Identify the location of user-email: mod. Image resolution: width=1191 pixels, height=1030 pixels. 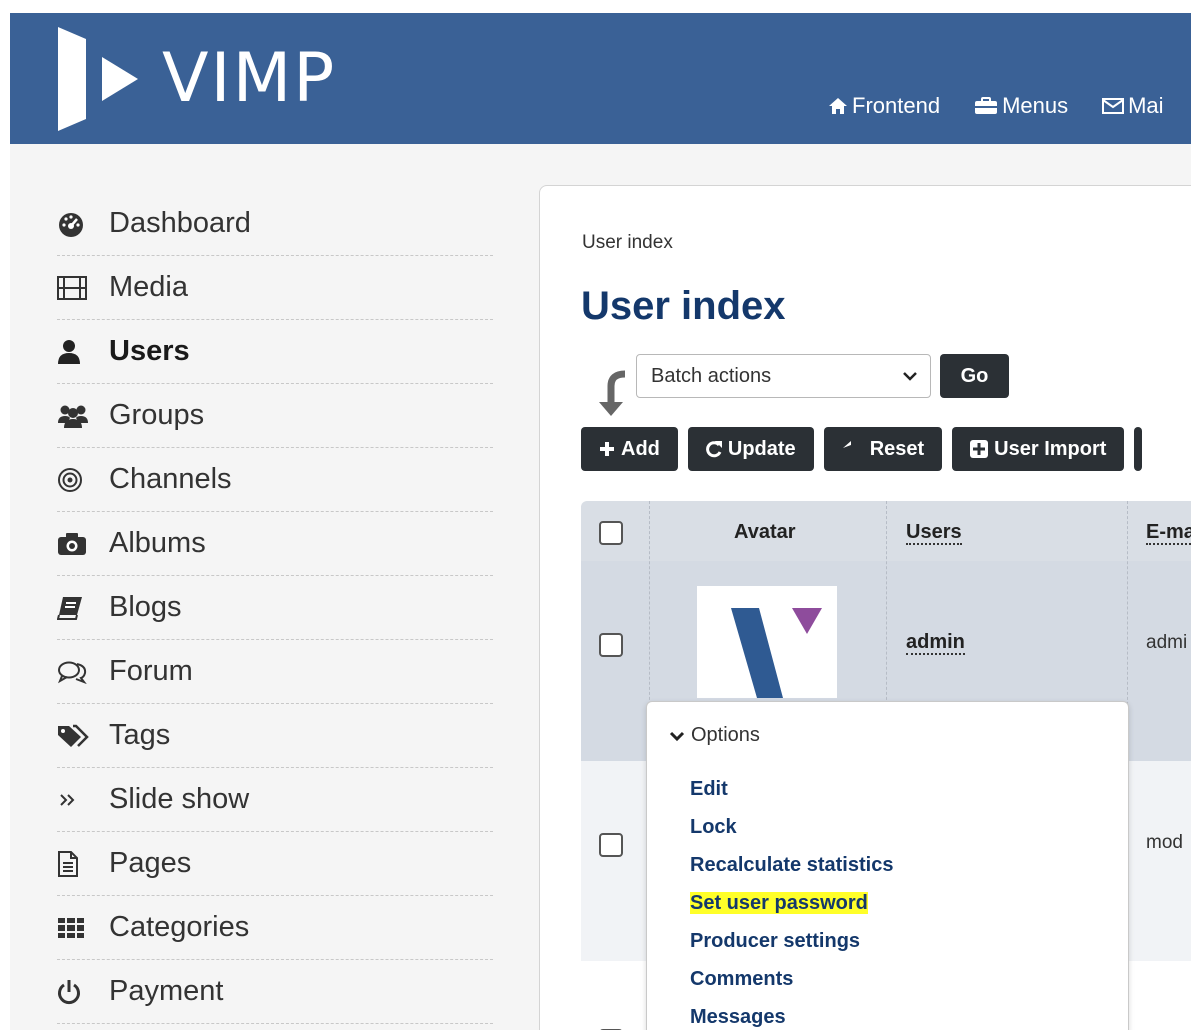
(1164, 842).